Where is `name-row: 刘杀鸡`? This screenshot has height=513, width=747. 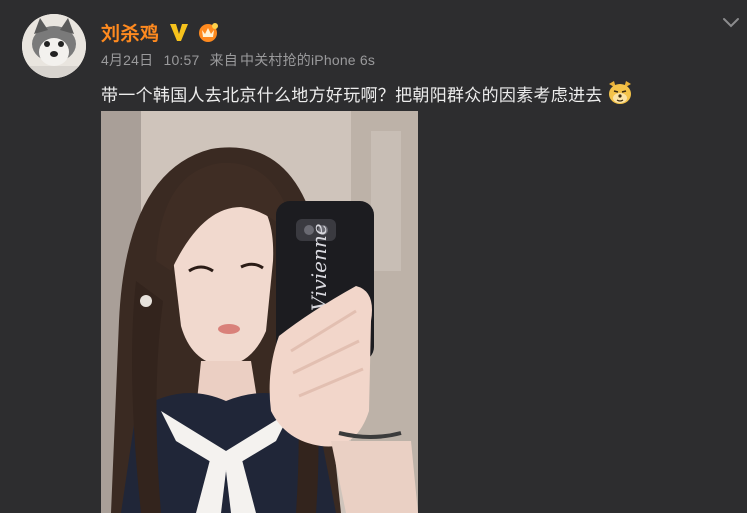 name-row: 刘杀鸡 is located at coordinates (241, 32).